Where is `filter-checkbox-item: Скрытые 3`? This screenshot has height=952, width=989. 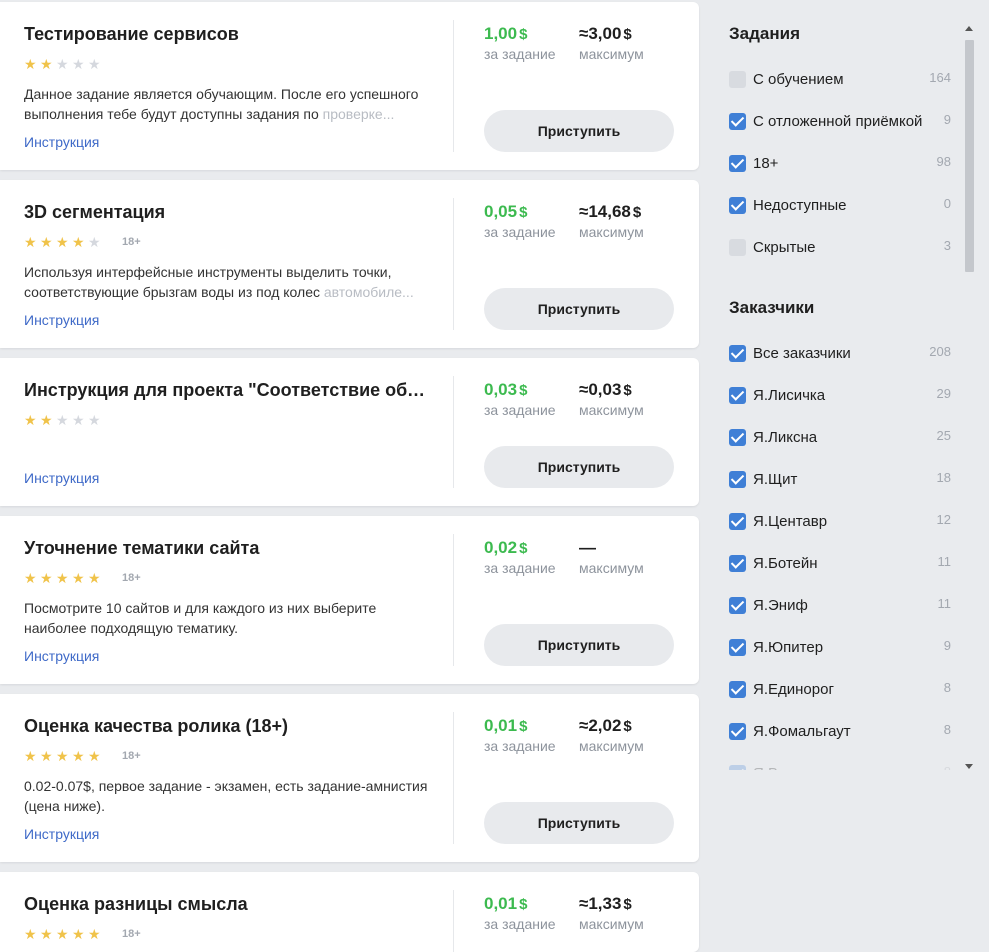 filter-checkbox-item: Скрытые 3 is located at coordinates (840, 248).